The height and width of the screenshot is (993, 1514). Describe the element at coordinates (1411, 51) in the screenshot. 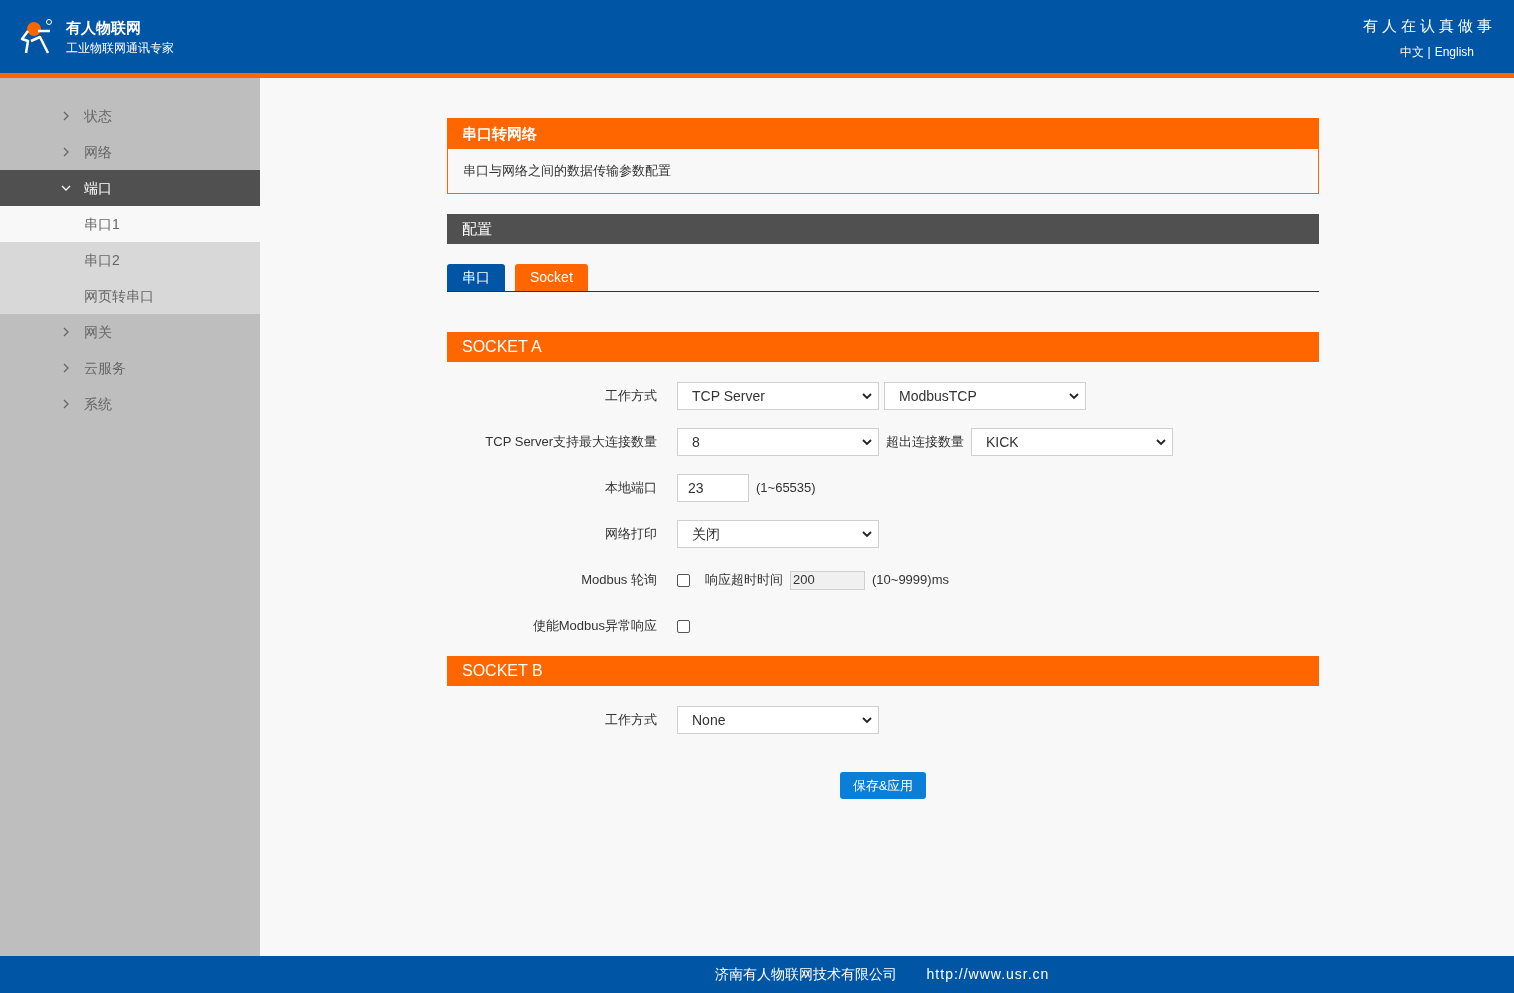

I see `language-link: 中文` at that location.